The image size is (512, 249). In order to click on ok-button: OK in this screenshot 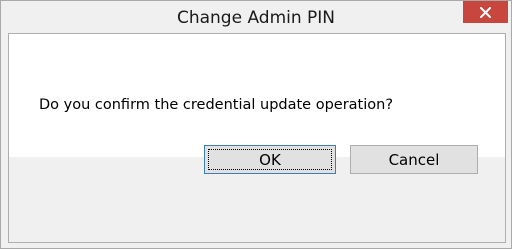, I will do `click(270, 159)`.